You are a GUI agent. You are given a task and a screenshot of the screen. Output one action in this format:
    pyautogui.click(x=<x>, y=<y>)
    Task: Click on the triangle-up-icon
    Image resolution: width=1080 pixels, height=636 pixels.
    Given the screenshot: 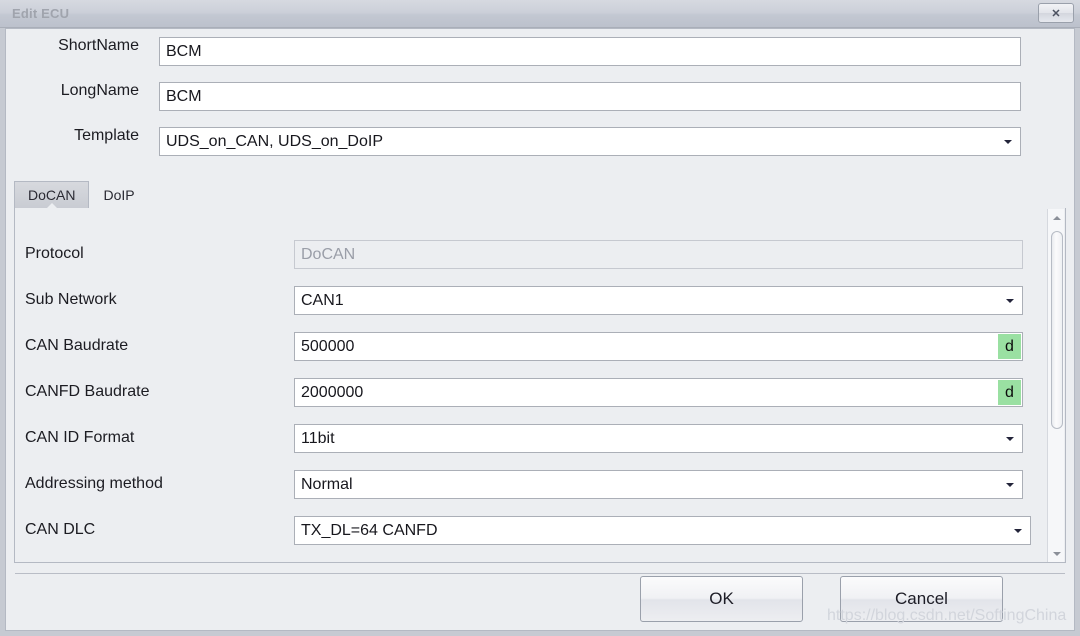 What is the action you would take?
    pyautogui.click(x=1056, y=217)
    